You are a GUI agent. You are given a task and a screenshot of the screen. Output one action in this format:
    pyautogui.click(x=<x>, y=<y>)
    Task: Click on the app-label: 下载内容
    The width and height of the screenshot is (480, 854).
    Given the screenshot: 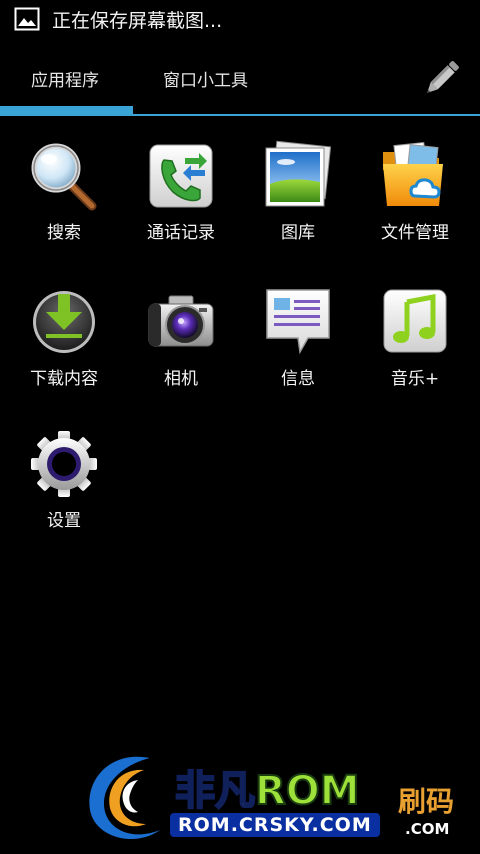 What is the action you would take?
    pyautogui.click(x=64, y=379)
    